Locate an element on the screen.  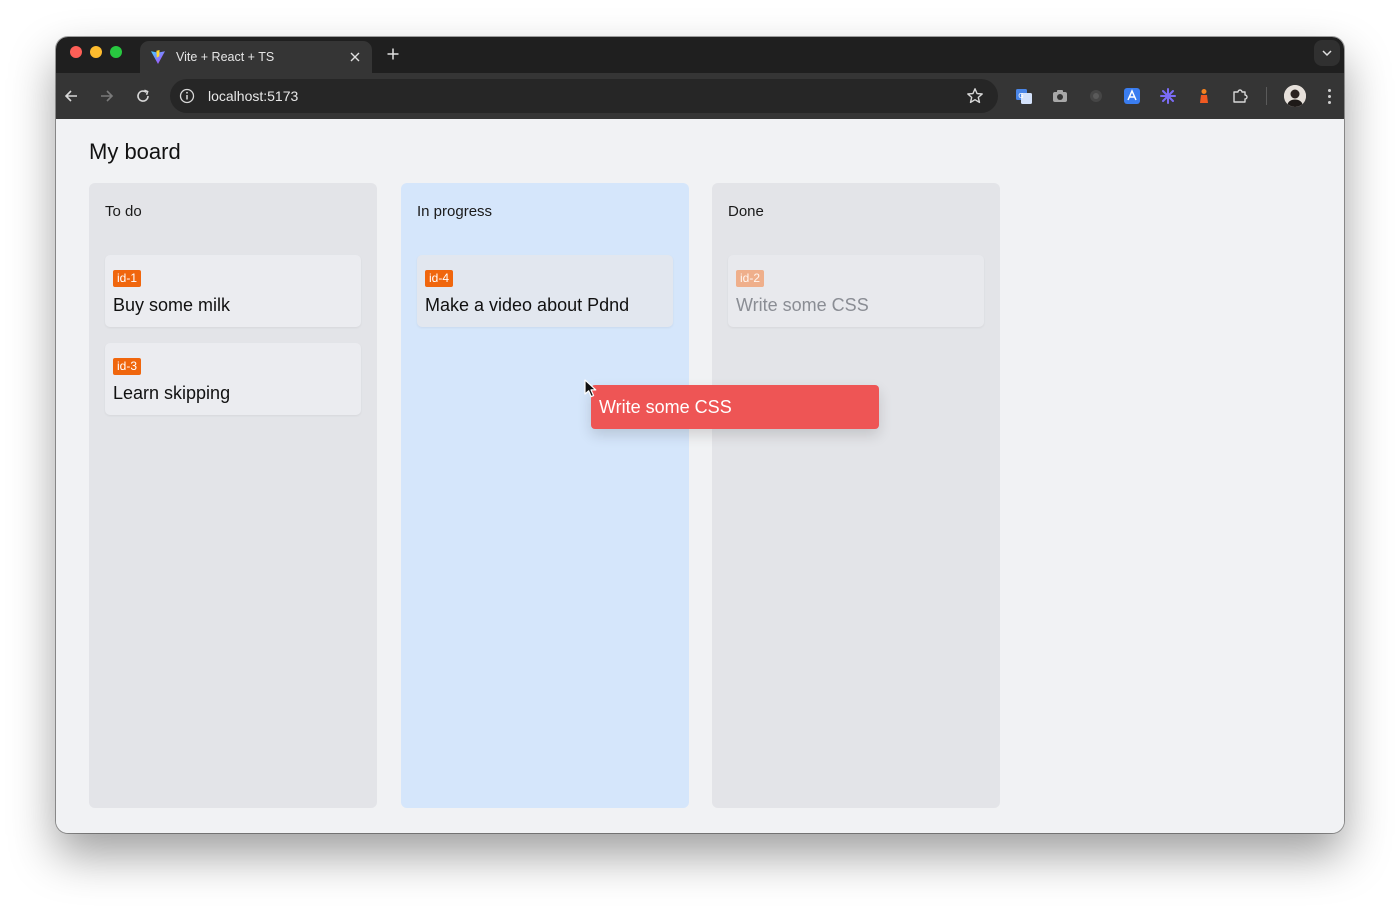
asterisk-icon is located at coordinates (1168, 96).